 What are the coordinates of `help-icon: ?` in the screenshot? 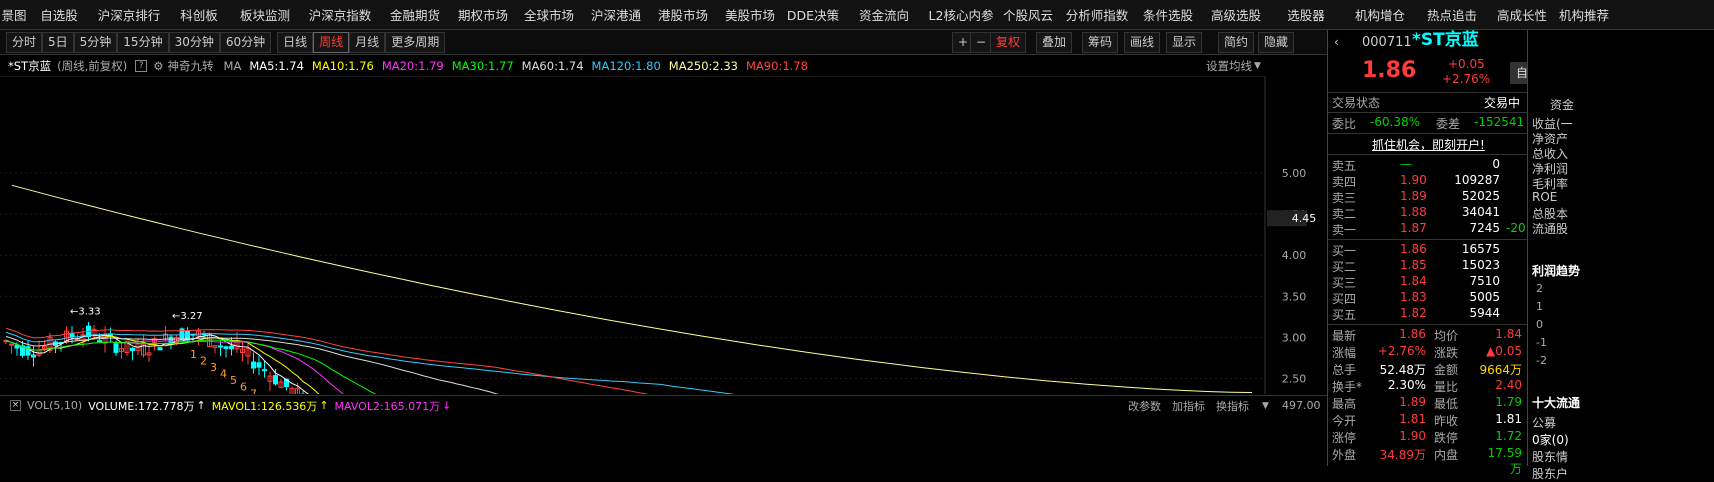 It's located at (141, 66).